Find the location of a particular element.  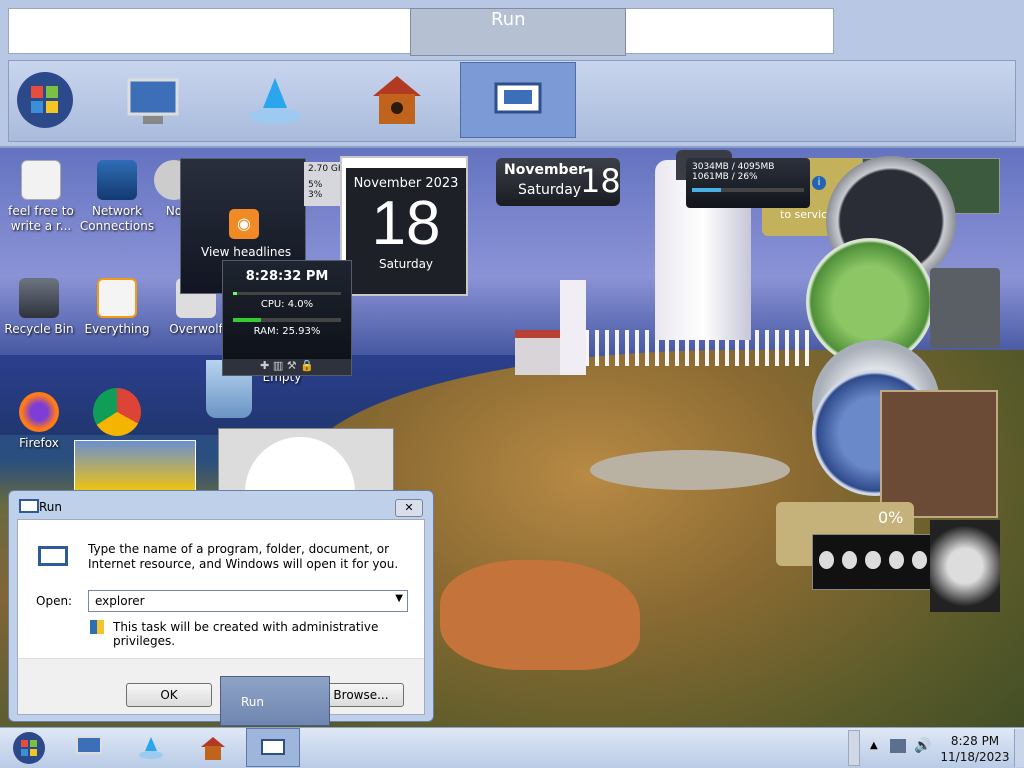

start-button is located at coordinates (29, 747).